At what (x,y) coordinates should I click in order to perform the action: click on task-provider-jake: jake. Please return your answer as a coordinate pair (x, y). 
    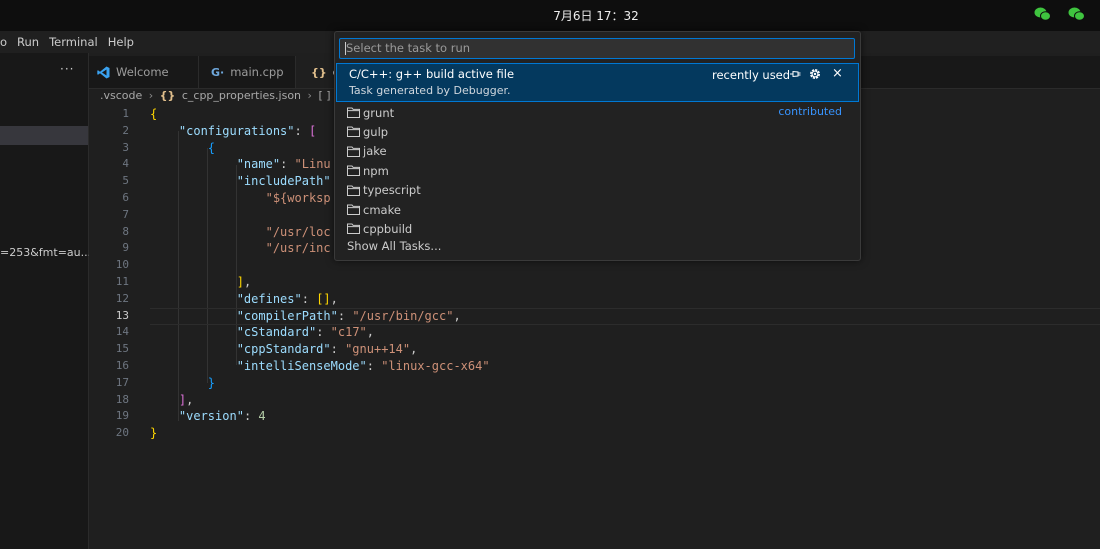
    Looking at the image, I should click on (367, 151).